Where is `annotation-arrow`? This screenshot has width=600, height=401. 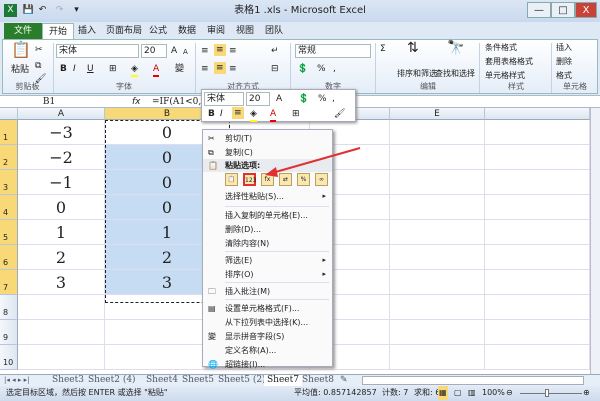 annotation-arrow is located at coordinates (313, 162).